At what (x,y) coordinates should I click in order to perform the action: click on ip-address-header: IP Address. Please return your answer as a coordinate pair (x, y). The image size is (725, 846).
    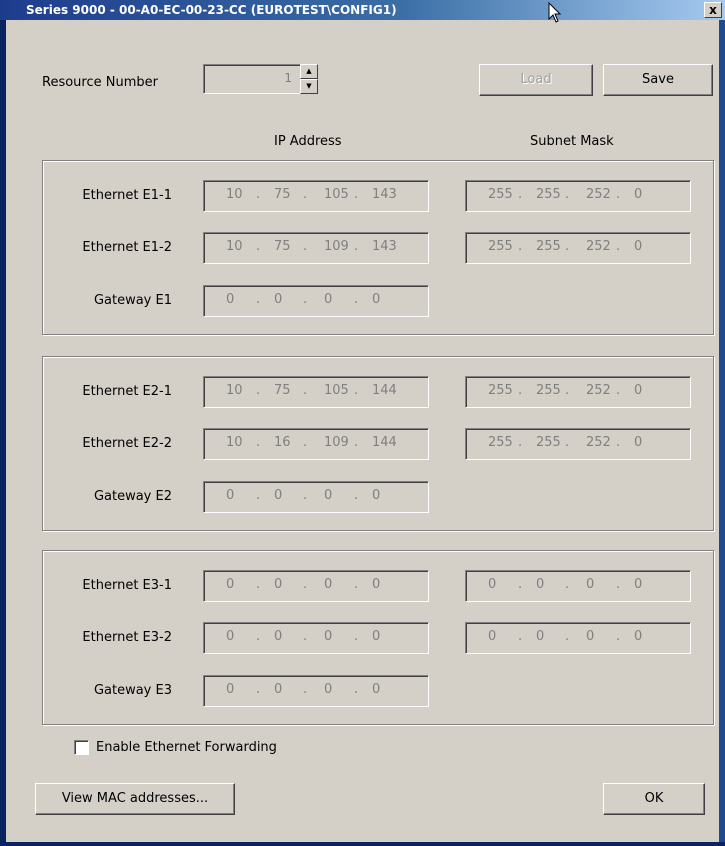
    Looking at the image, I should click on (308, 141).